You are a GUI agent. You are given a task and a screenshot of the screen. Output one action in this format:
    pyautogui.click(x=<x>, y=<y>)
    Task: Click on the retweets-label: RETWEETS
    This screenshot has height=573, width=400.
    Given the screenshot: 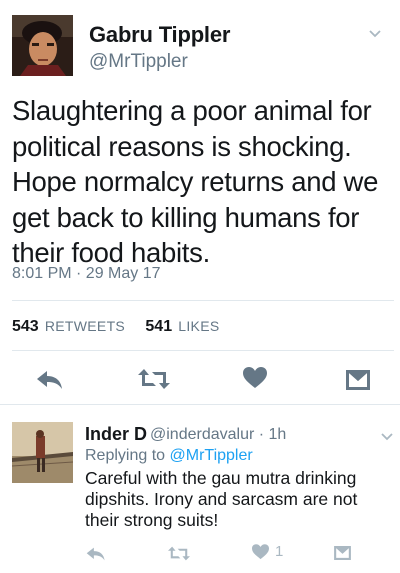 What is the action you would take?
    pyautogui.click(x=85, y=326)
    